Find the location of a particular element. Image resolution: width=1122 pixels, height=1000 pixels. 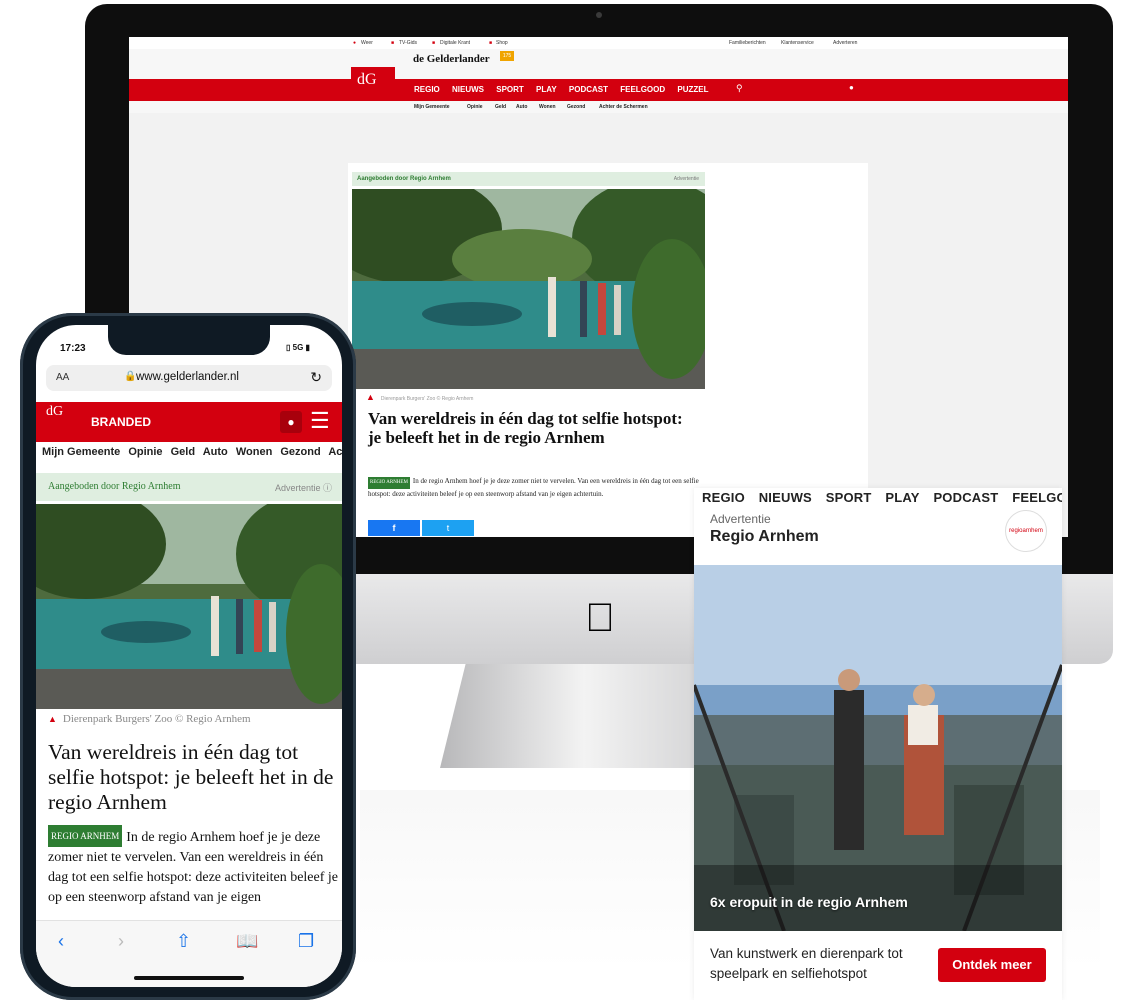

phone-logo: dG is located at coordinates (54, 412).